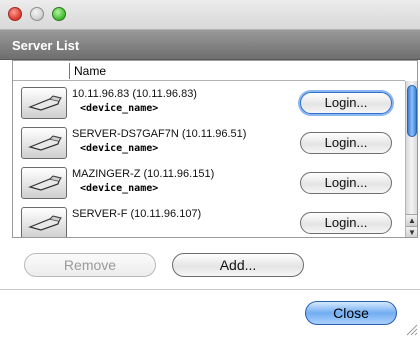  I want to click on close-window-icon, so click(15, 14).